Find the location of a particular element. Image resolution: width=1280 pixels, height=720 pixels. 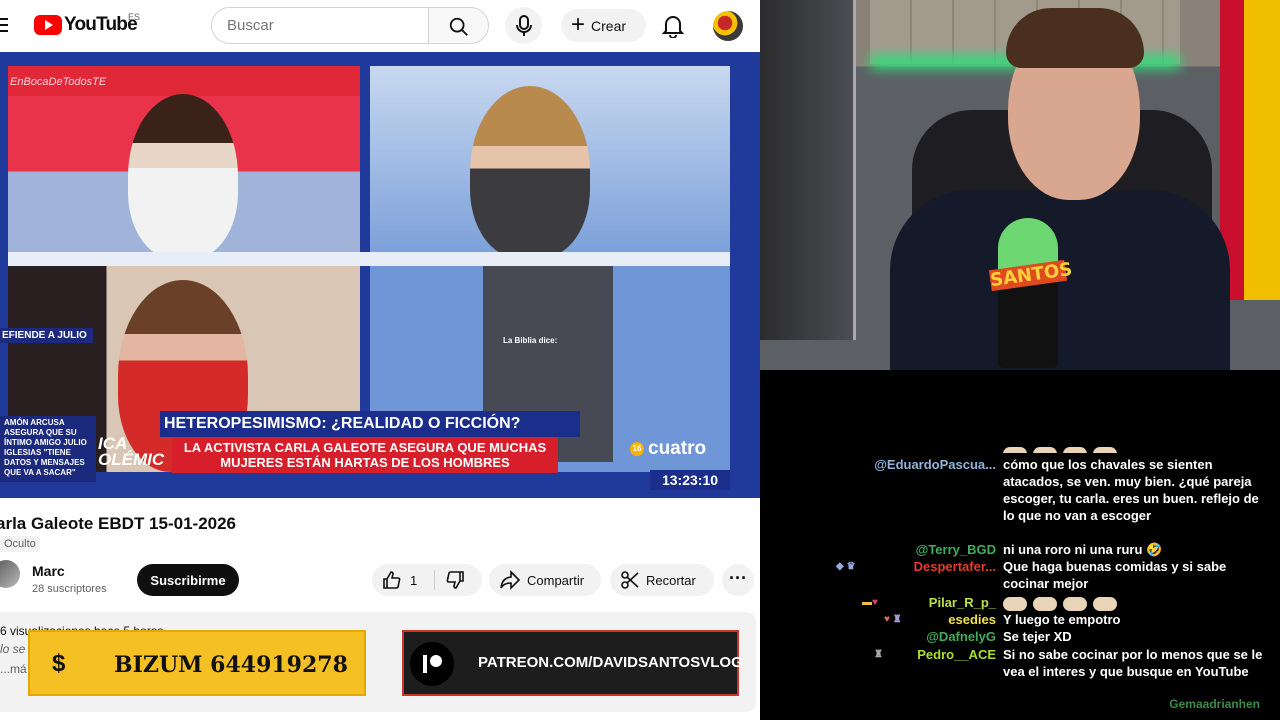

thumbs-up-icon is located at coordinates (392, 580).